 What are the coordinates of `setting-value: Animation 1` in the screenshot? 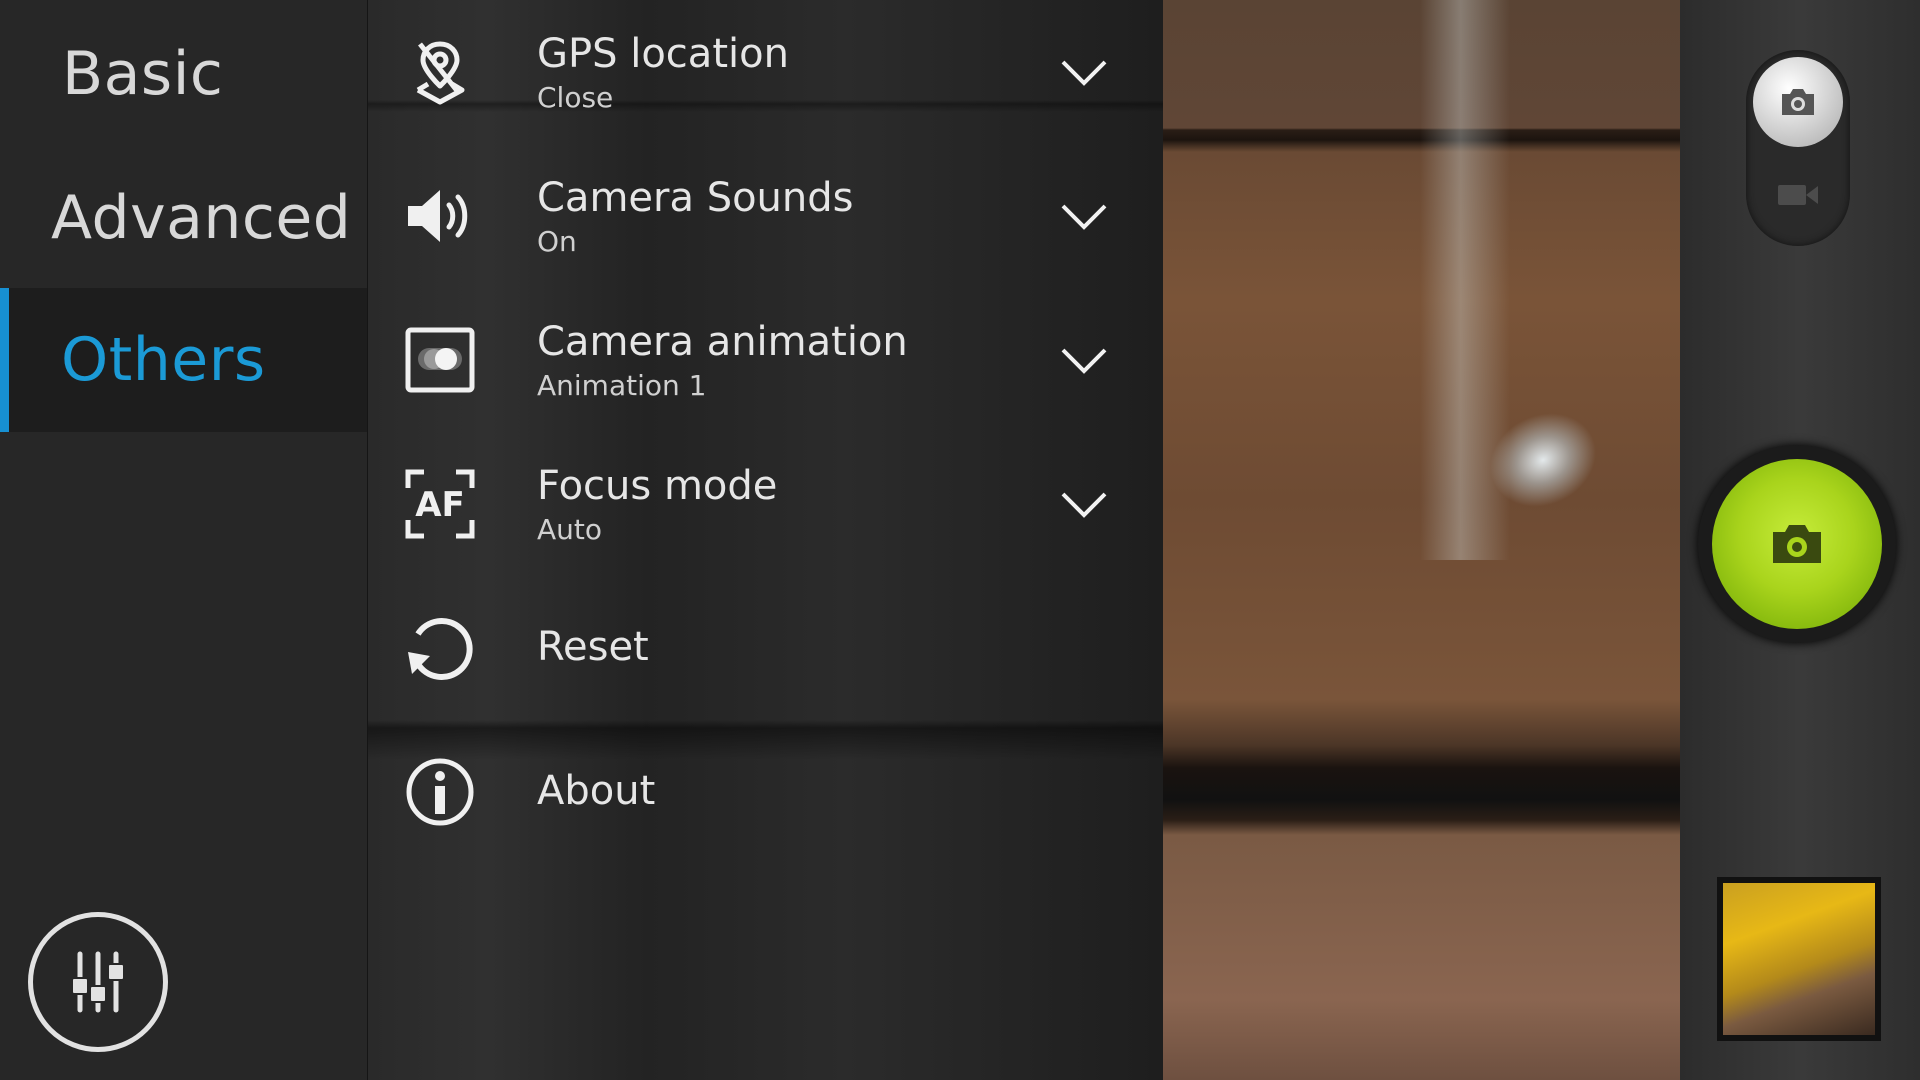 It's located at (622, 385).